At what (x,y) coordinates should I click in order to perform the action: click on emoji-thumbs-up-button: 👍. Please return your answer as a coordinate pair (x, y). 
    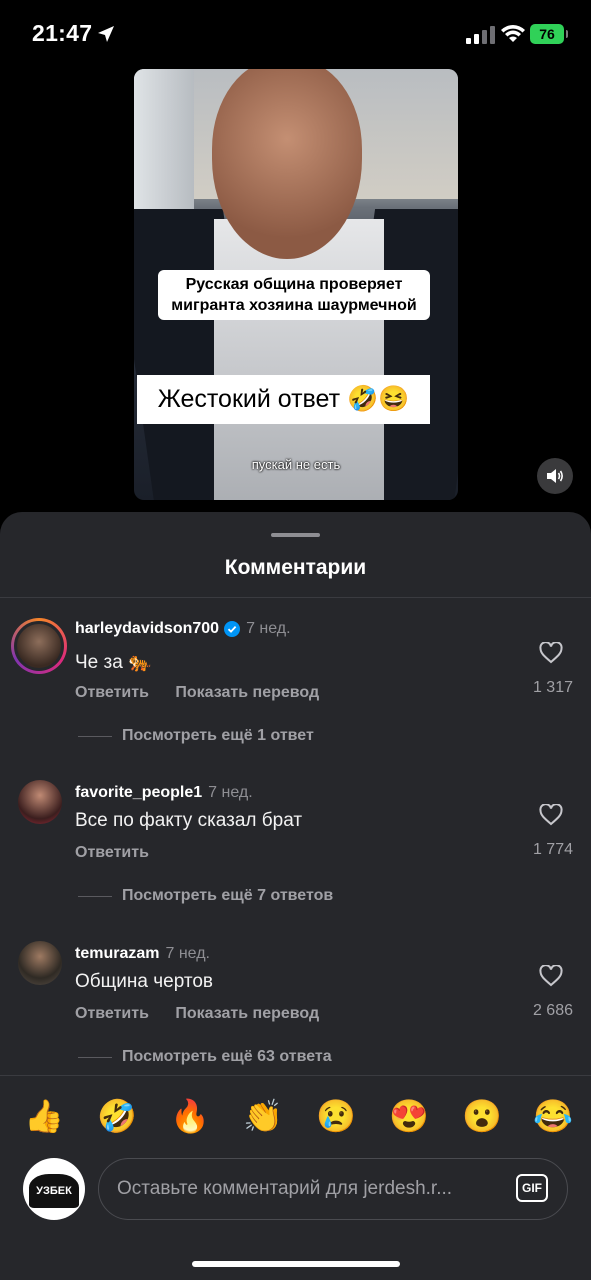
    Looking at the image, I should click on (44, 1116).